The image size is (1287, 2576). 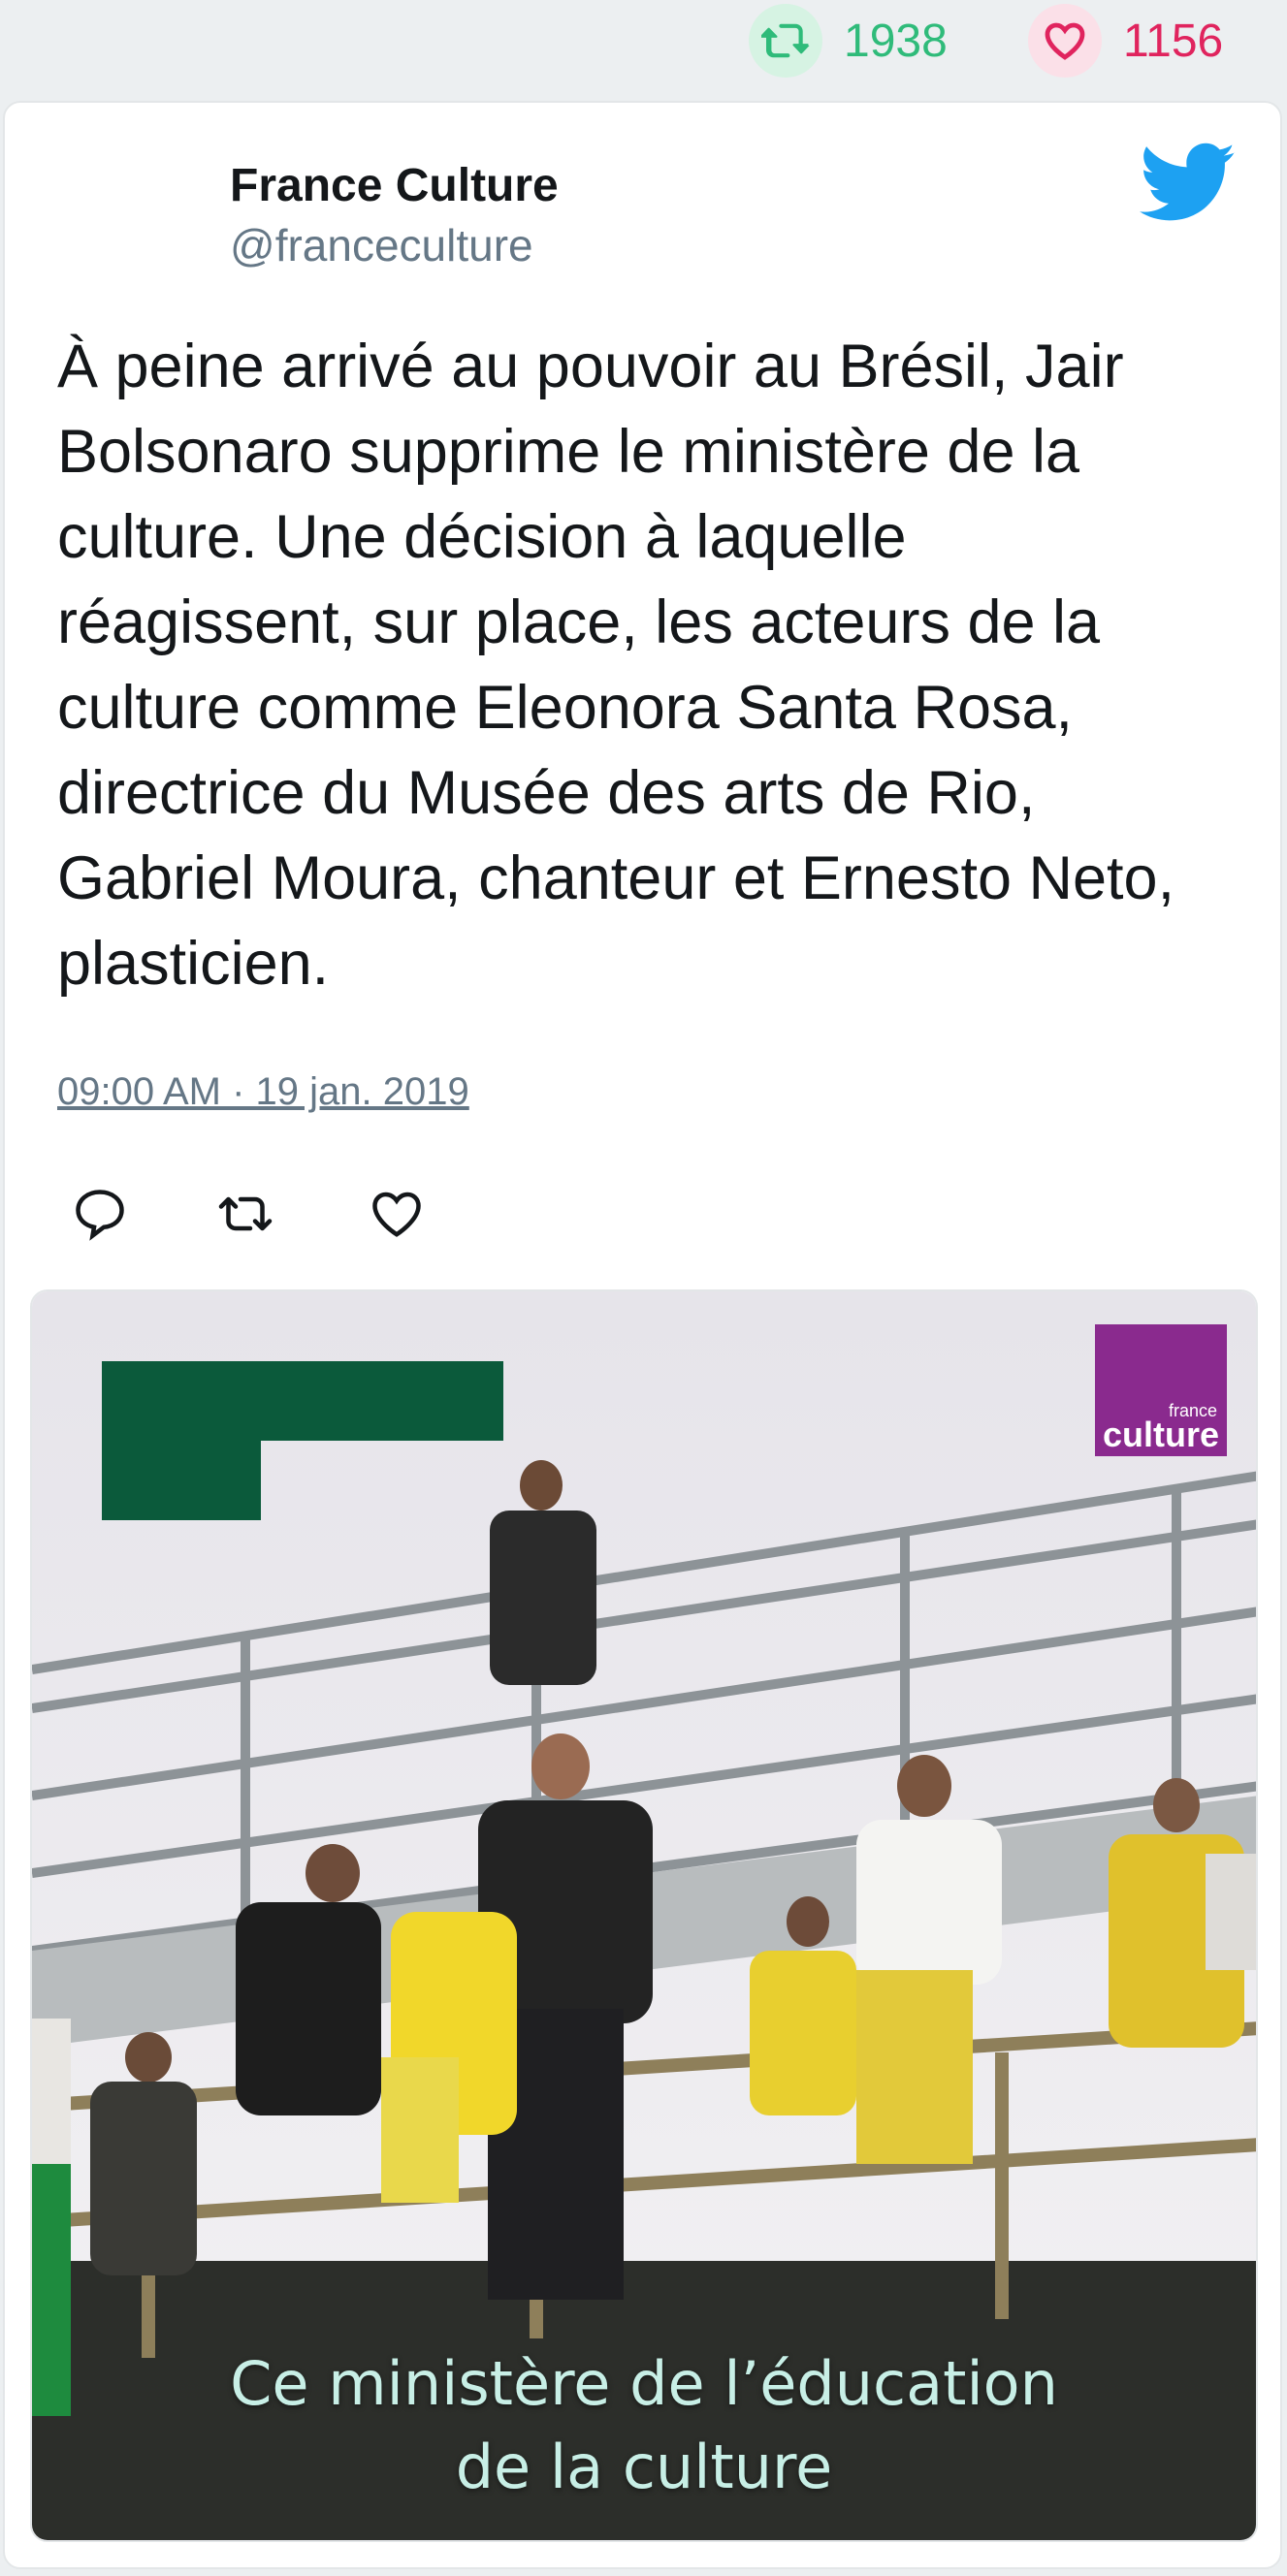 What do you see at coordinates (785, 41) in the screenshot?
I see `retweet-icon` at bounding box center [785, 41].